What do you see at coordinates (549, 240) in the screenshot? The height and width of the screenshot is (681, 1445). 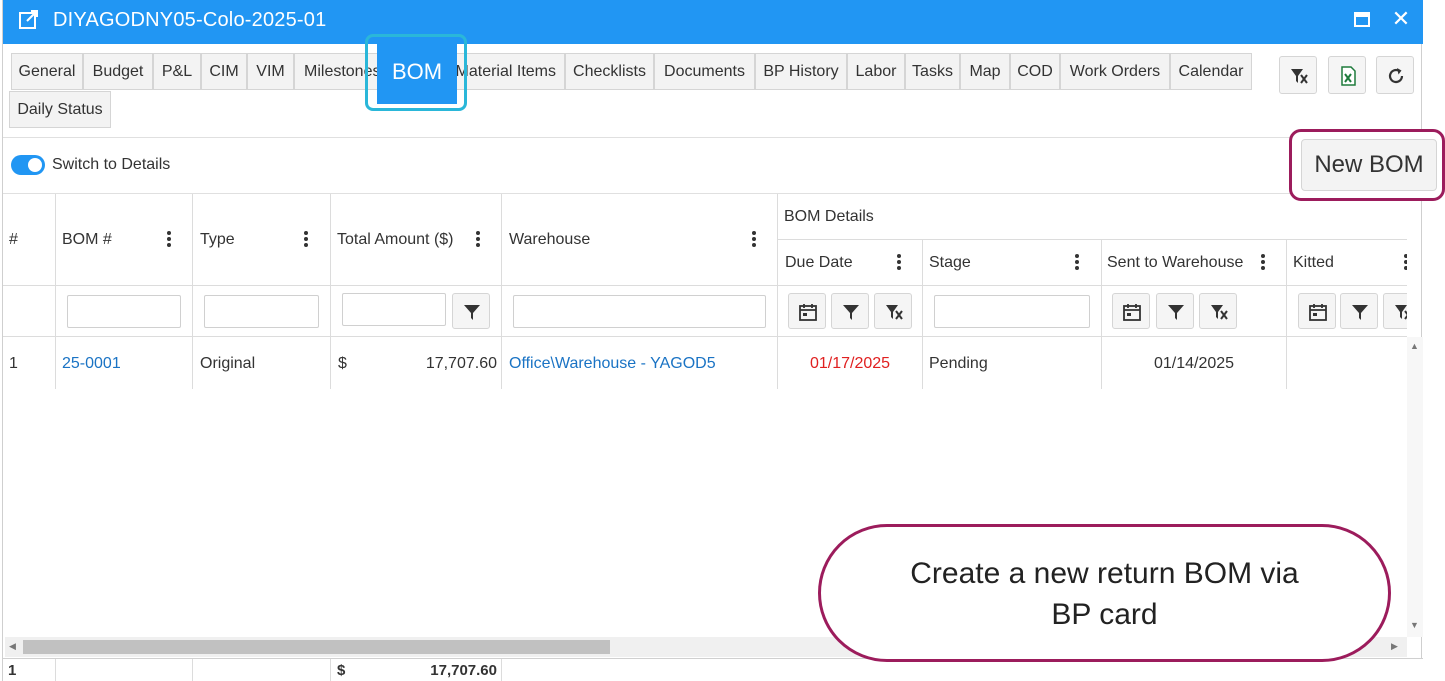 I see `col-header-warehouse: Warehouse` at bounding box center [549, 240].